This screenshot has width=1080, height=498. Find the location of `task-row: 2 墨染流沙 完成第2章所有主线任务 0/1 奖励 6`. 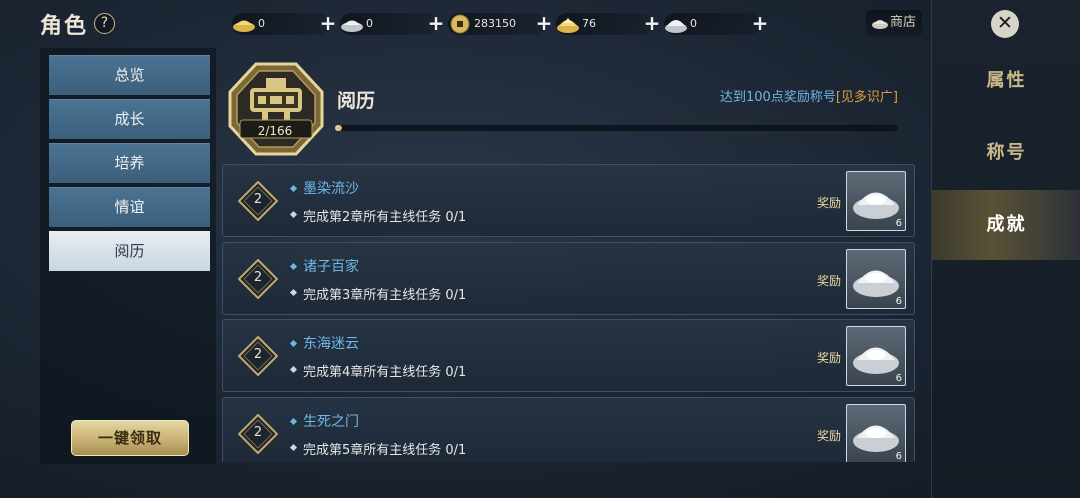

task-row: 2 墨染流沙 完成第2章所有主线任务 0/1 奖励 6 is located at coordinates (568, 200).